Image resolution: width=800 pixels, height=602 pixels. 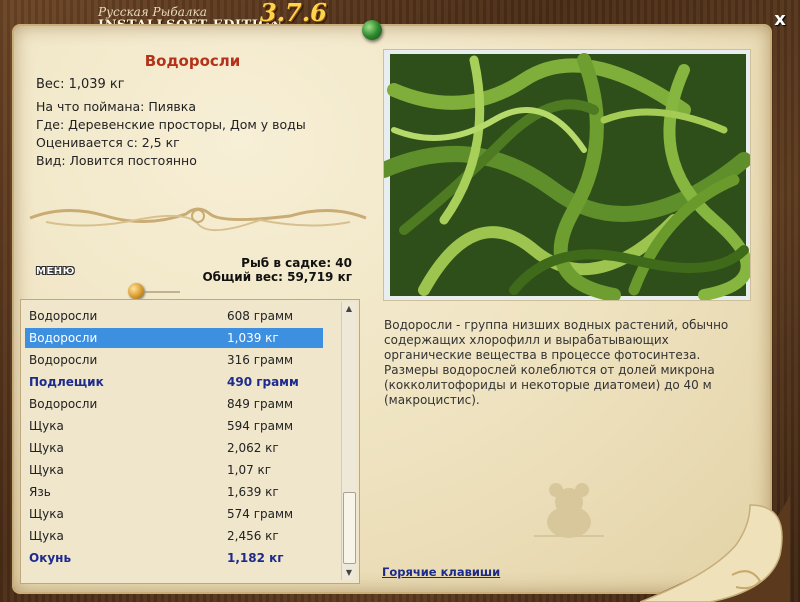 What do you see at coordinates (171, 124) in the screenshot?
I see `location-text: Где: Деревенские просторы, Дом у воды` at bounding box center [171, 124].